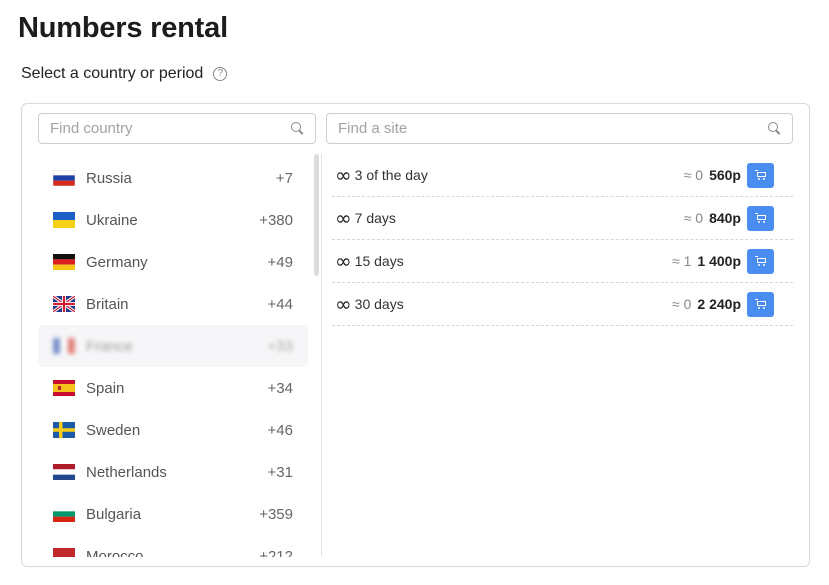 Image resolution: width=829 pixels, height=585 pixels. I want to click on country-code: +49, so click(280, 262).